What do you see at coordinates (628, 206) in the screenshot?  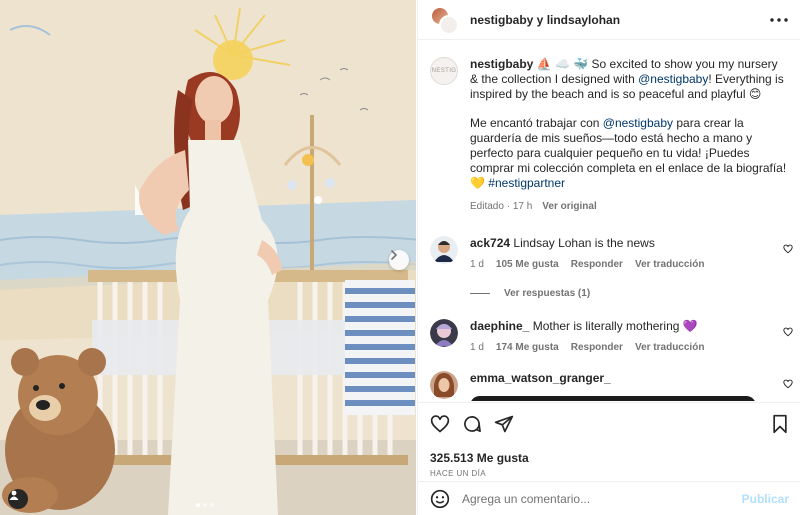 I see `caption-meta: Editado · 17 h Ver original` at bounding box center [628, 206].